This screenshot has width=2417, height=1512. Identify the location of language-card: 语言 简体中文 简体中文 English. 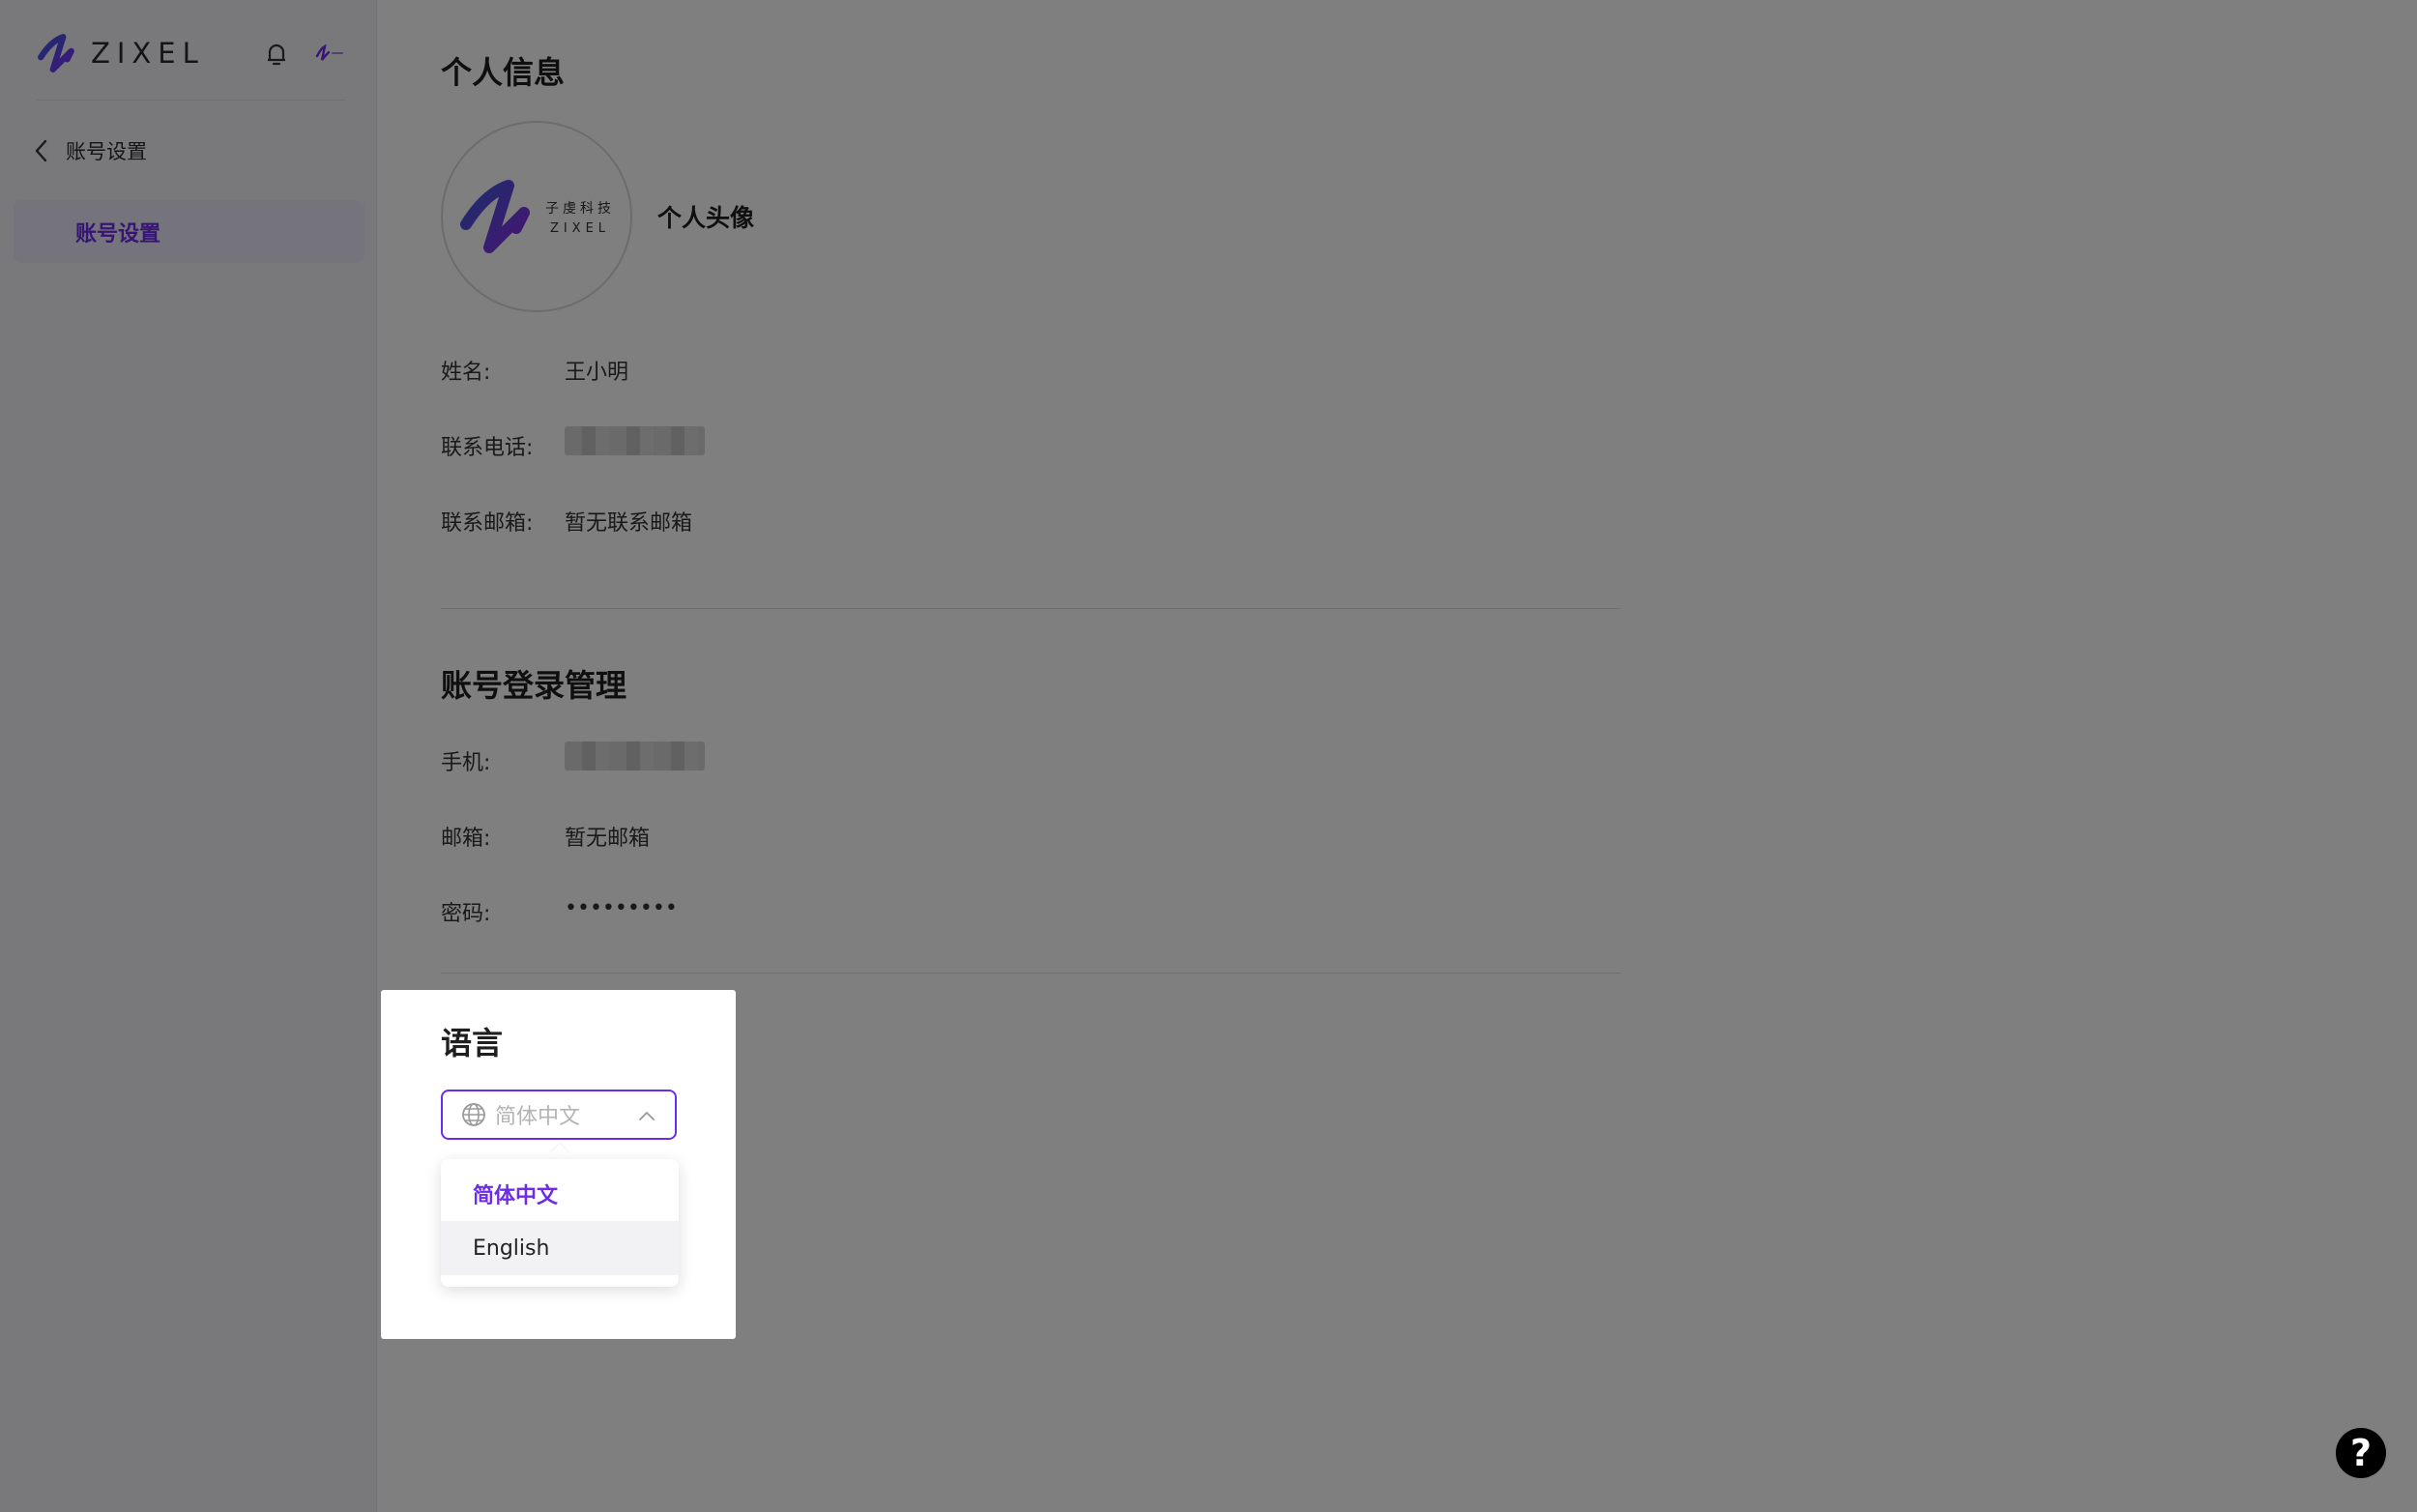
(559, 1164).